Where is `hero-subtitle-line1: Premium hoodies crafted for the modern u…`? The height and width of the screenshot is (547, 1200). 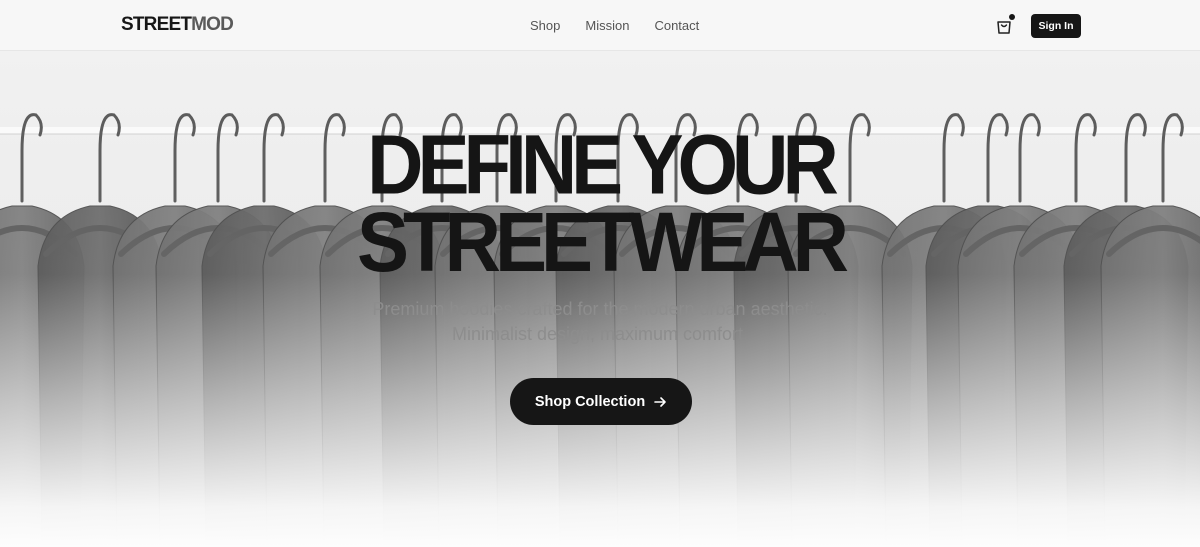
hero-subtitle-line1: Premium hoodies crafted for the modern u… is located at coordinates (600, 309).